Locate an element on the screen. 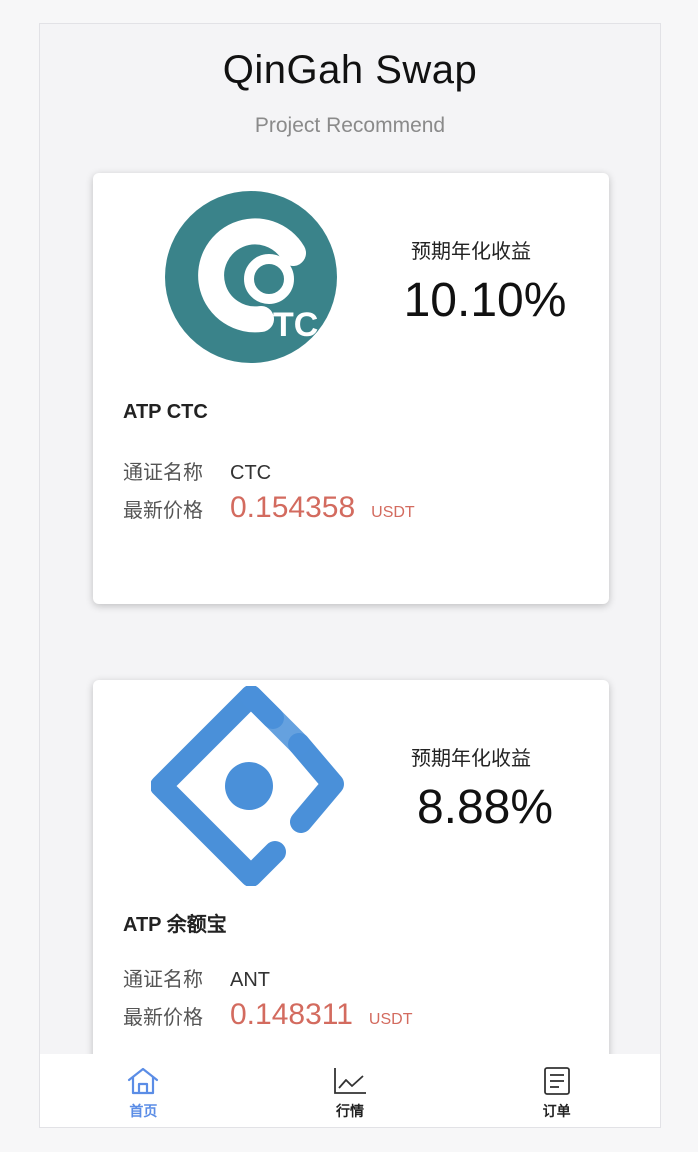 The image size is (698, 1152). price-value: 0.154358 is located at coordinates (293, 507).